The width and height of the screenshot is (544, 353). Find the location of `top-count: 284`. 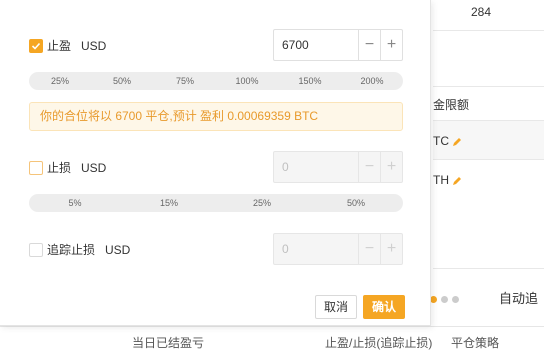

top-count: 284 is located at coordinates (481, 12).